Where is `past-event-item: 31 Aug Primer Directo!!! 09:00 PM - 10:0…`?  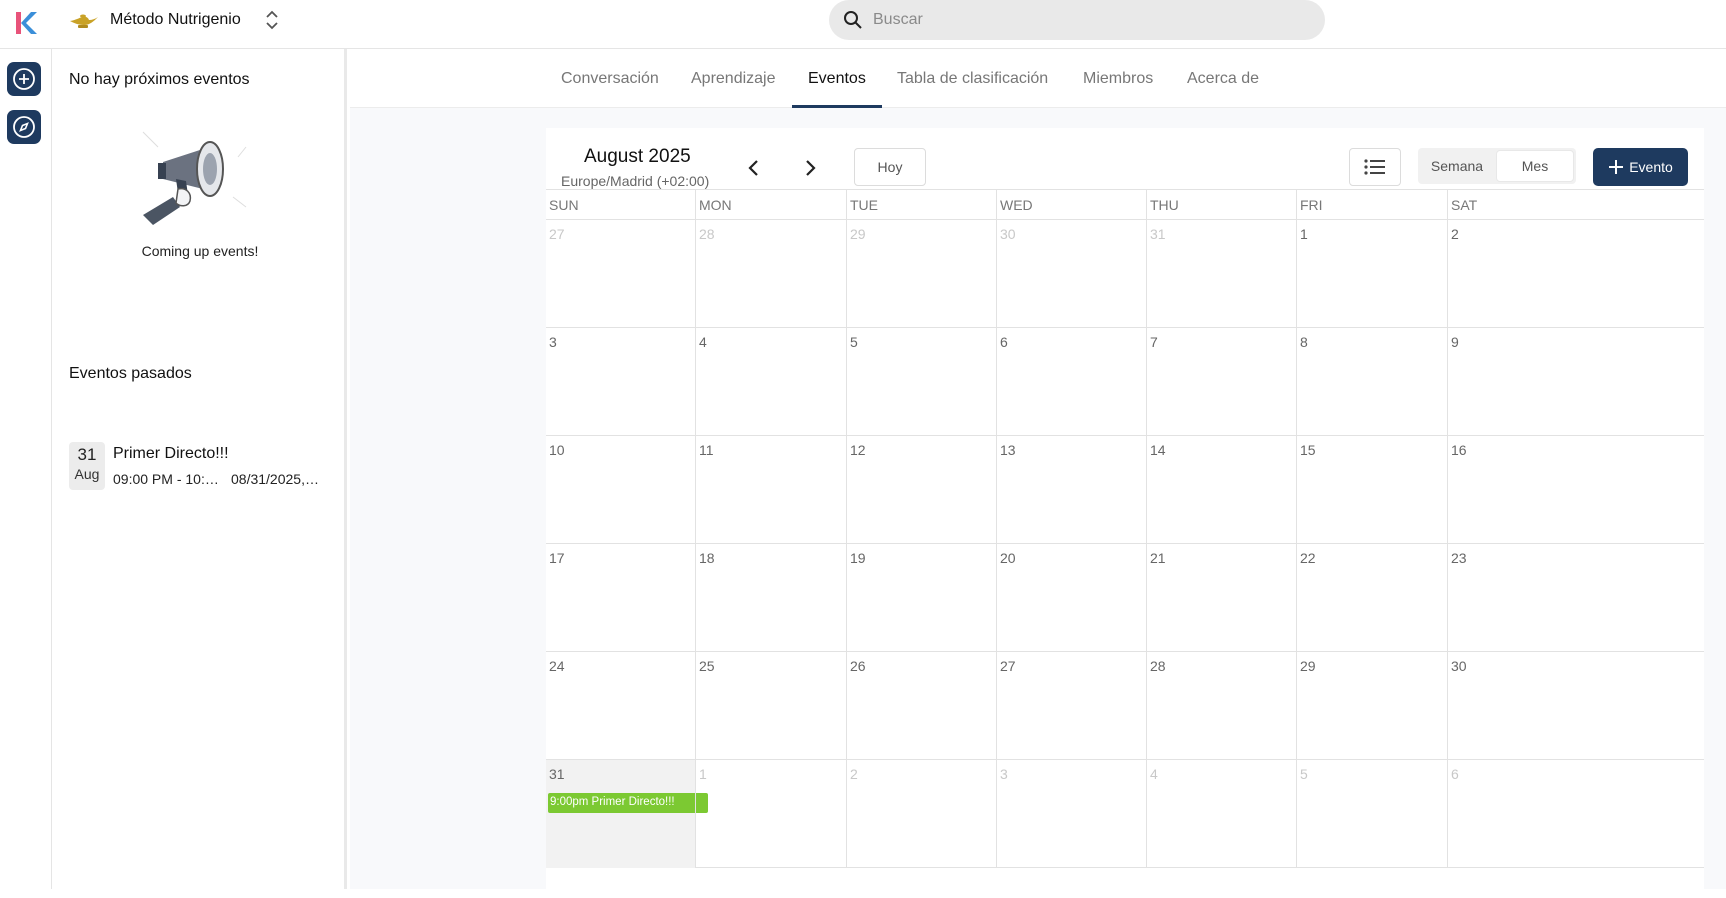
past-event-item: 31 Aug Primer Directo!!! 09:00 PM - 10:0… is located at coordinates (204, 467).